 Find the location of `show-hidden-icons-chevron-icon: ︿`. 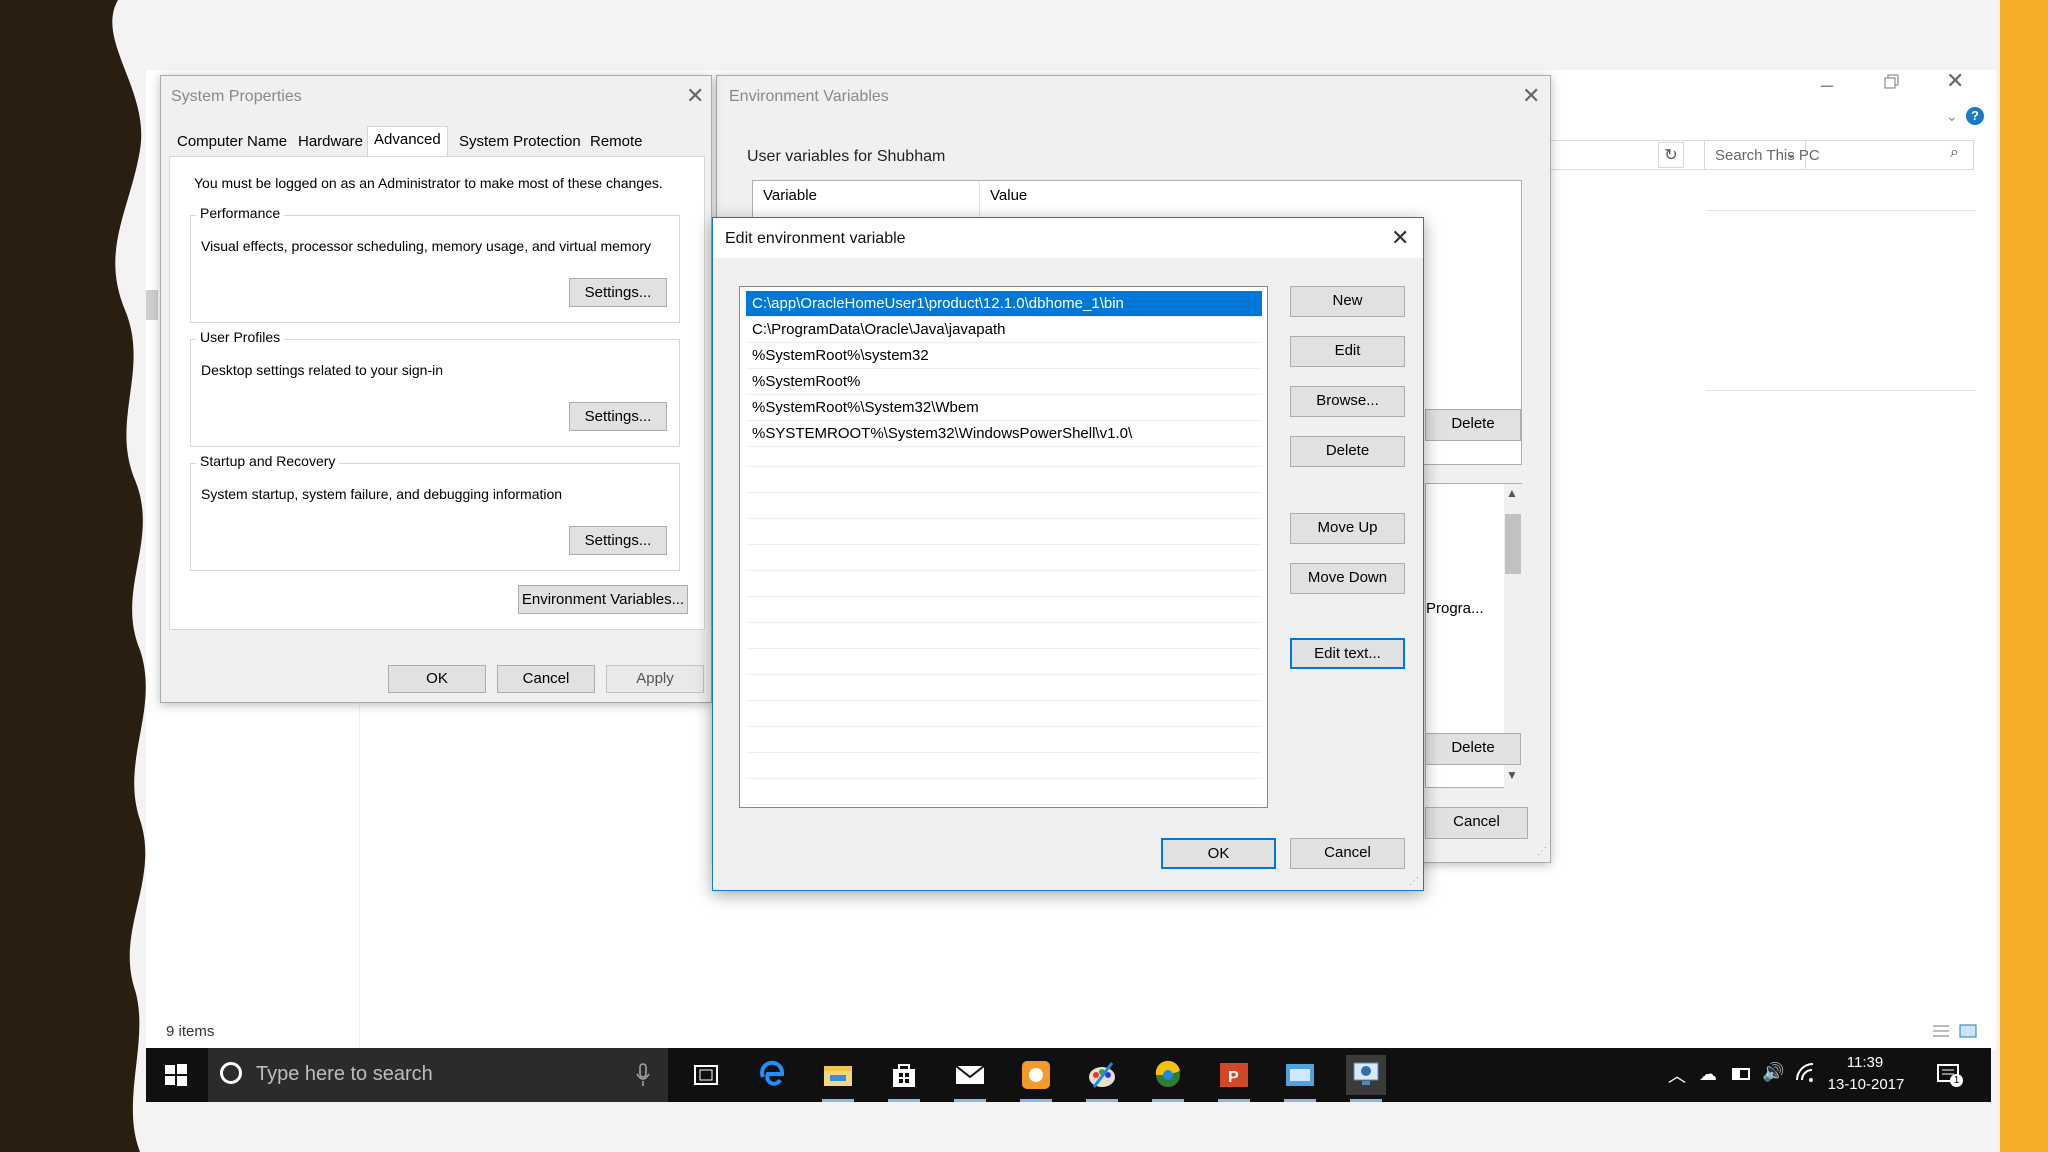

show-hidden-icons-chevron-icon: ︿ is located at coordinates (1677, 1075).